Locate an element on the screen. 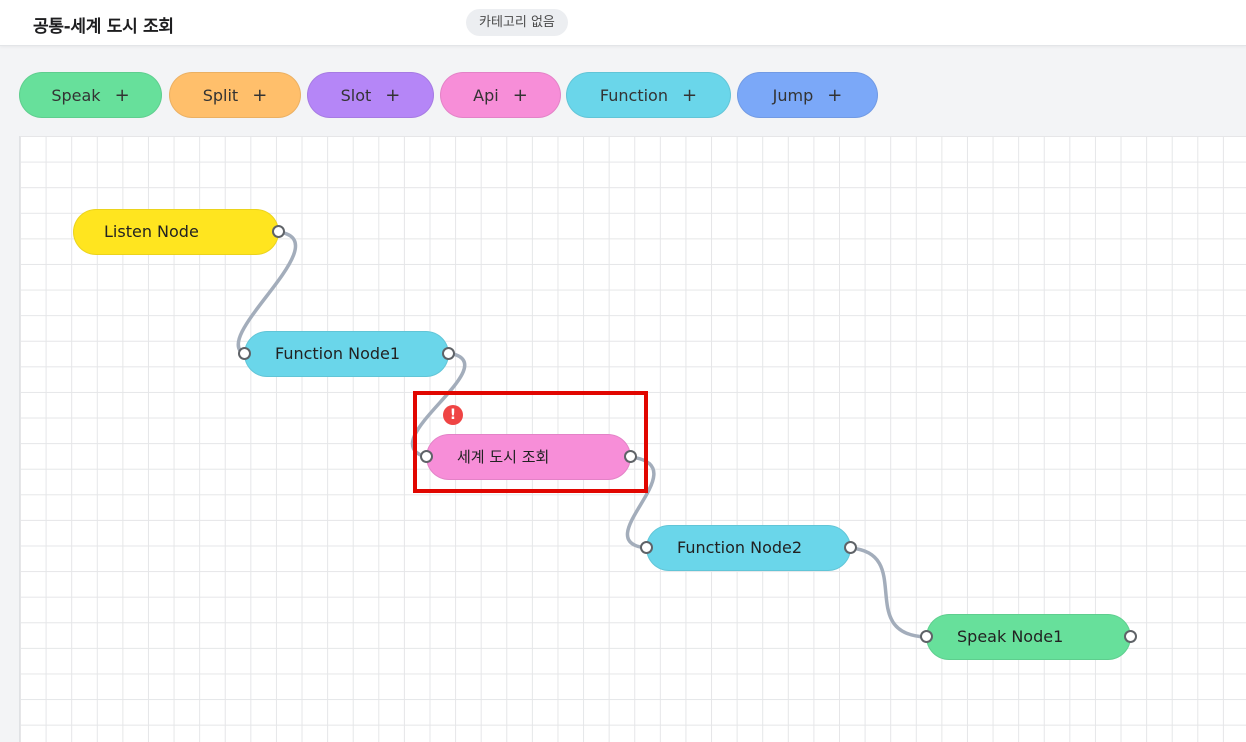 Image resolution: width=1246 pixels, height=742 pixels. speak-node-1-label: Speak Node1 is located at coordinates (1010, 636).